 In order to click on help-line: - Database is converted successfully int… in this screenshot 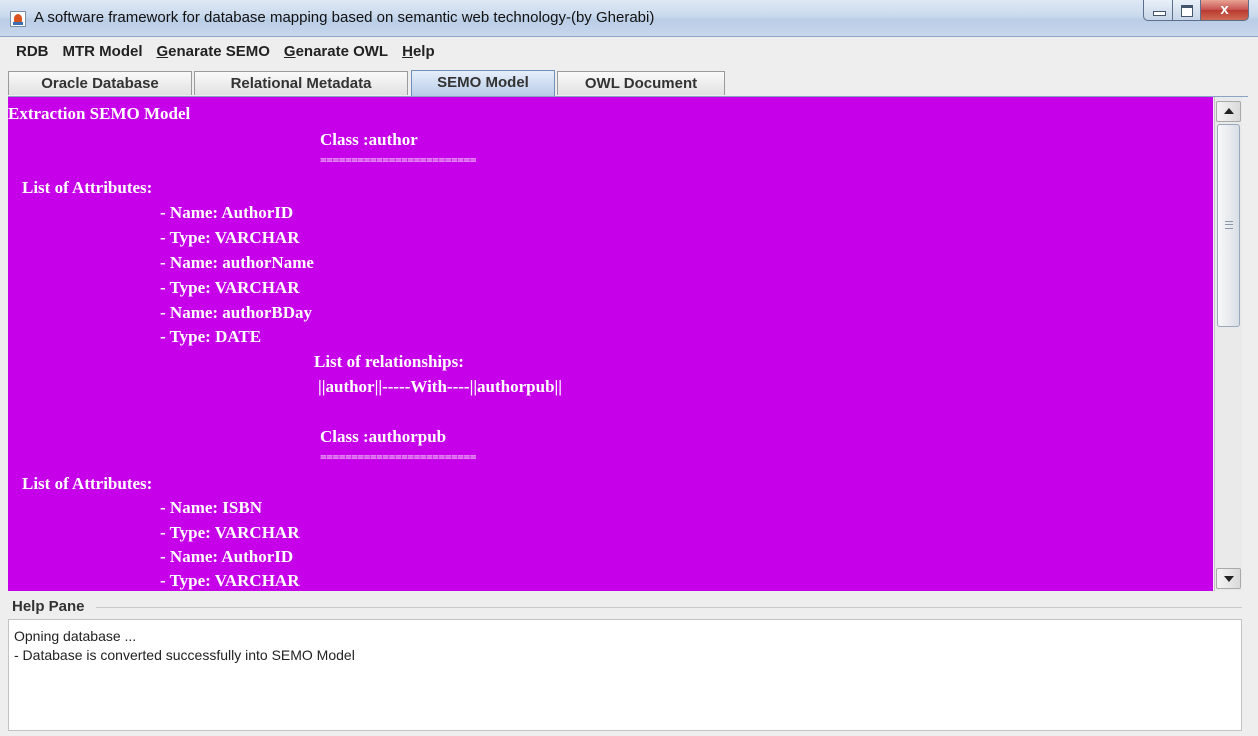, I will do `click(184, 655)`.